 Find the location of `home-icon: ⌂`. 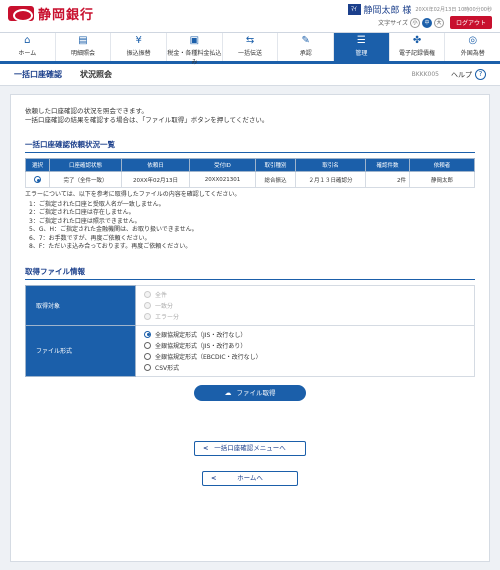

home-icon: ⌂ is located at coordinates (27, 40).